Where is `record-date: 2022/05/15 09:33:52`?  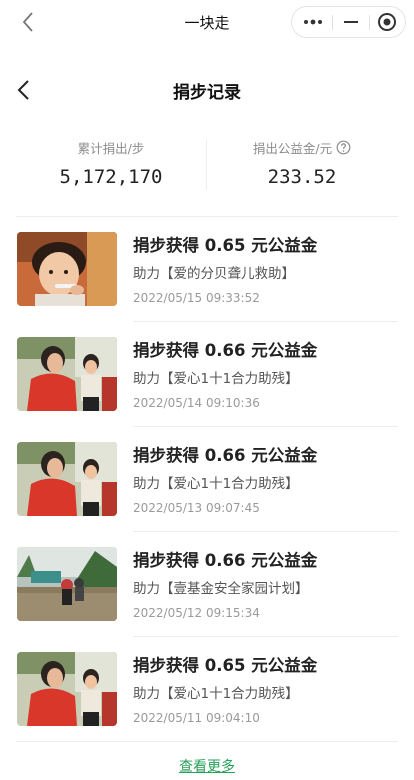
record-date: 2022/05/15 09:33:52 is located at coordinates (196, 298).